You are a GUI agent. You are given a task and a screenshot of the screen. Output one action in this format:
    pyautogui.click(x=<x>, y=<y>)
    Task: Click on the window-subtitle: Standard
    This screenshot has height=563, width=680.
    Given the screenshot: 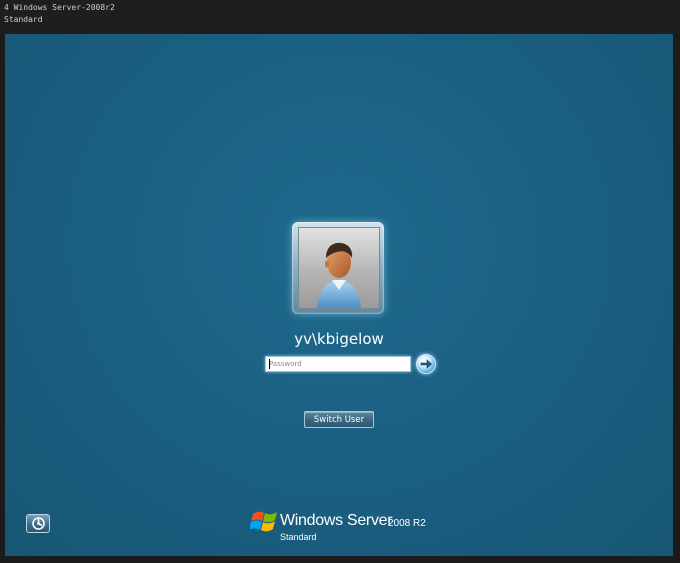 What is the action you would take?
    pyautogui.click(x=23, y=19)
    